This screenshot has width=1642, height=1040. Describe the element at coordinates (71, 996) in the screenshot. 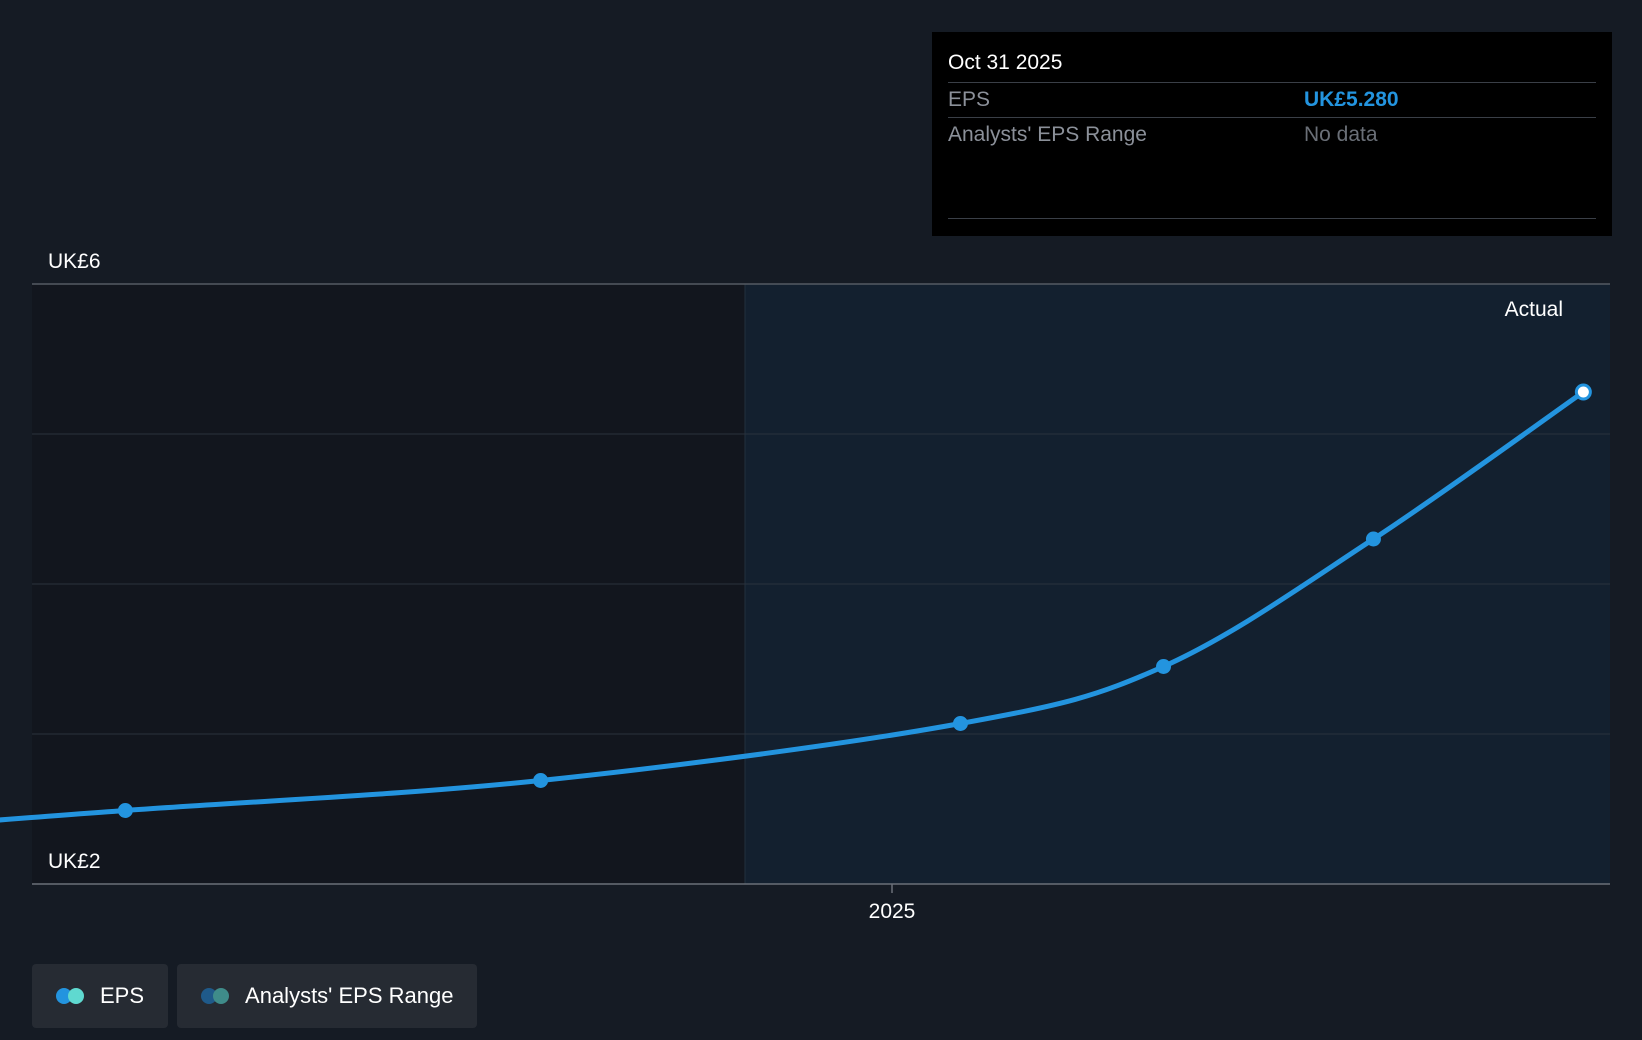

I see `eps-legend-icon` at that location.